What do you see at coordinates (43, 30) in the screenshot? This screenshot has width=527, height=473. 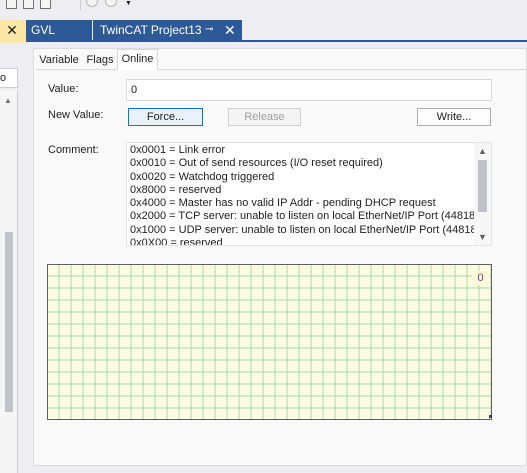 I see `tab-gvl-label: GVL` at bounding box center [43, 30].